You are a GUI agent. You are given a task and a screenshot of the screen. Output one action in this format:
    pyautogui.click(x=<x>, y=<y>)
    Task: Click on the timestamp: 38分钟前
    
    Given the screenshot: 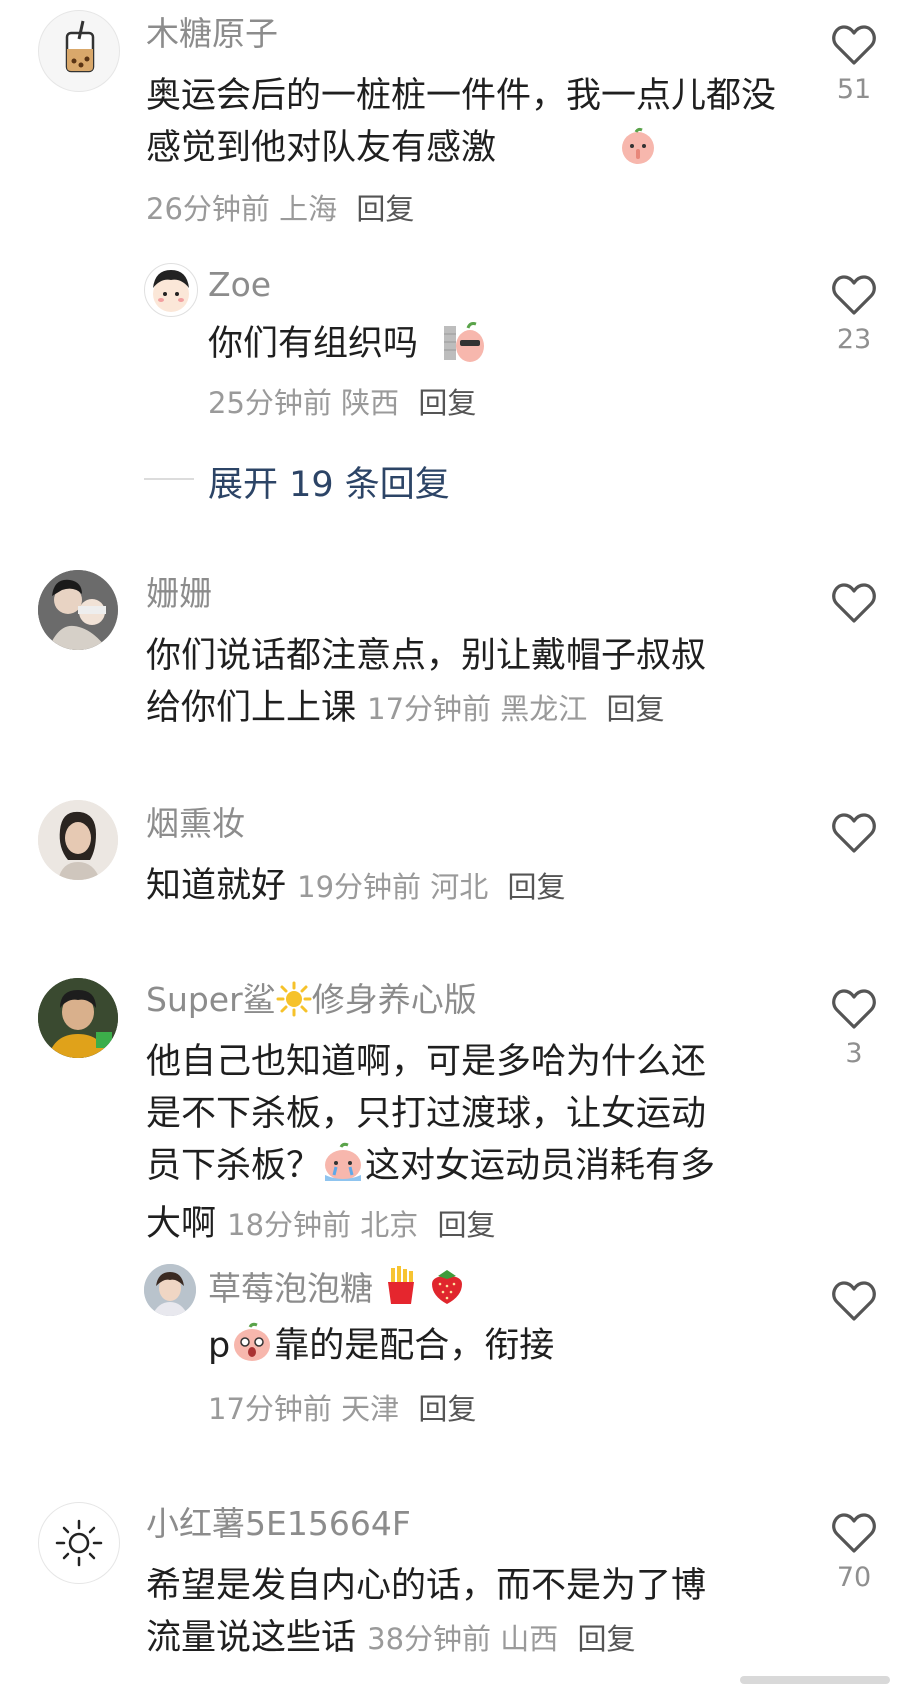 What is the action you would take?
    pyautogui.click(x=429, y=1639)
    